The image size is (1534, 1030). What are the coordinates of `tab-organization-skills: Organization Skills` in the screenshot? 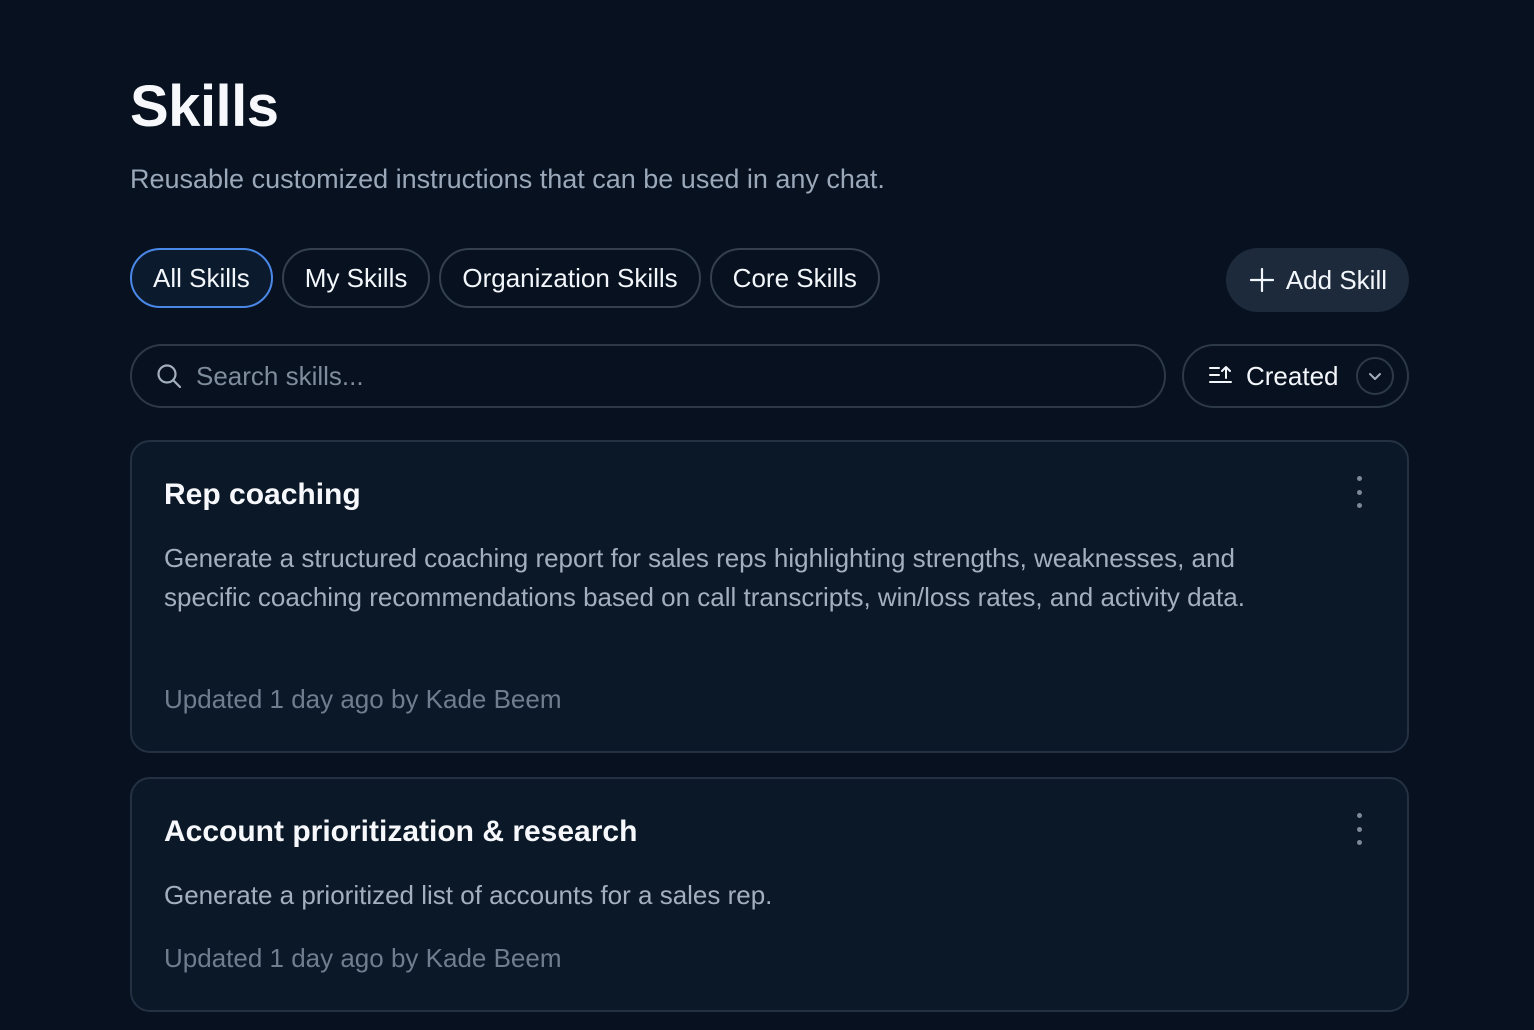 It's located at (570, 278).